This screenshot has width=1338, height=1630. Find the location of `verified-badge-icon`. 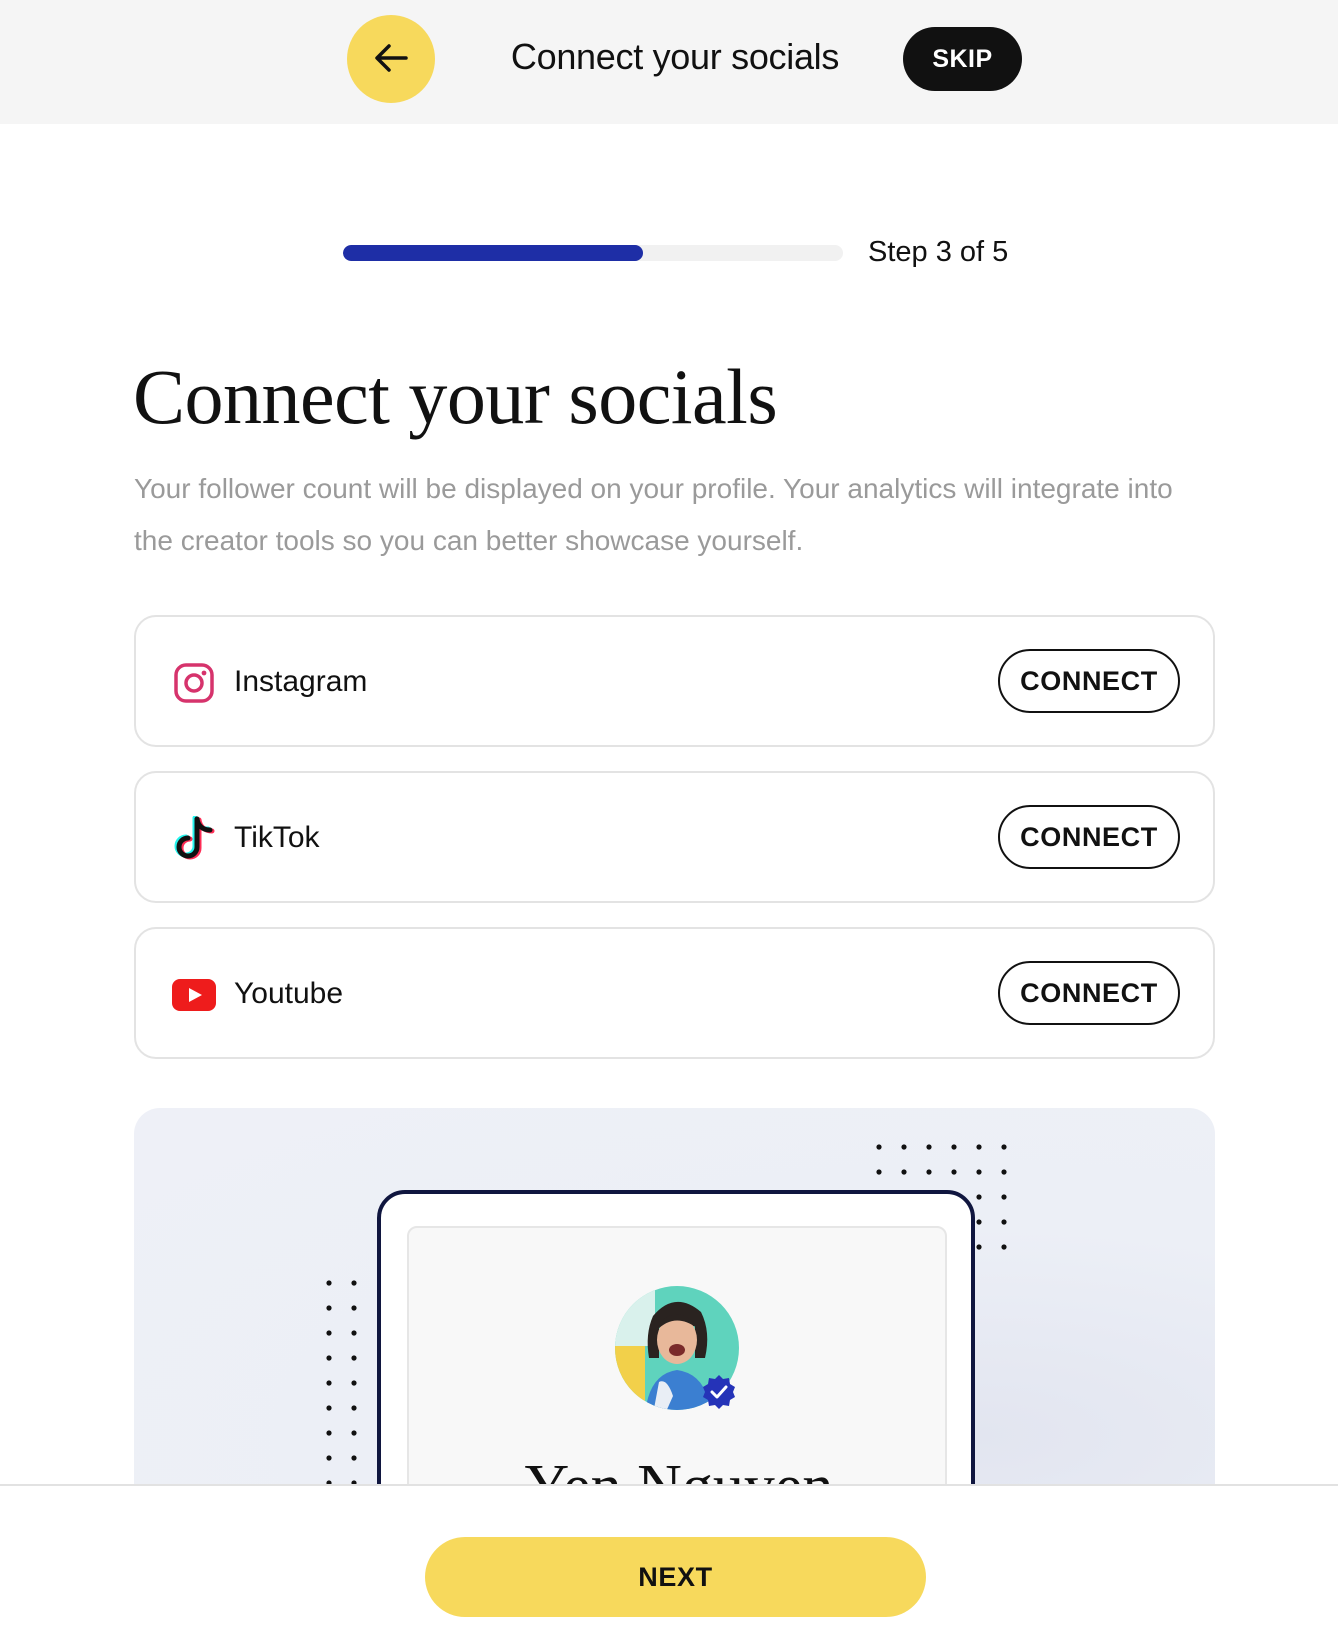

verified-badge-icon is located at coordinates (719, 1394).